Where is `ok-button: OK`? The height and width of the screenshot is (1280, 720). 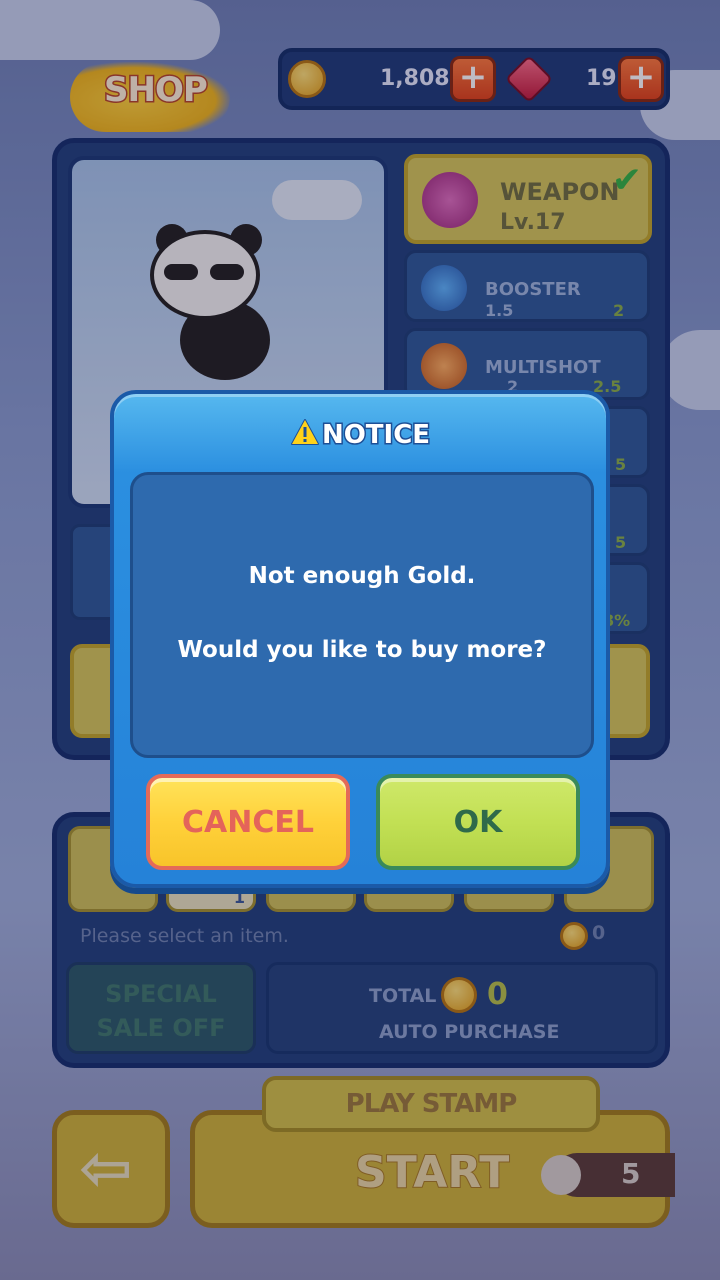
ok-button: OK is located at coordinates (478, 822).